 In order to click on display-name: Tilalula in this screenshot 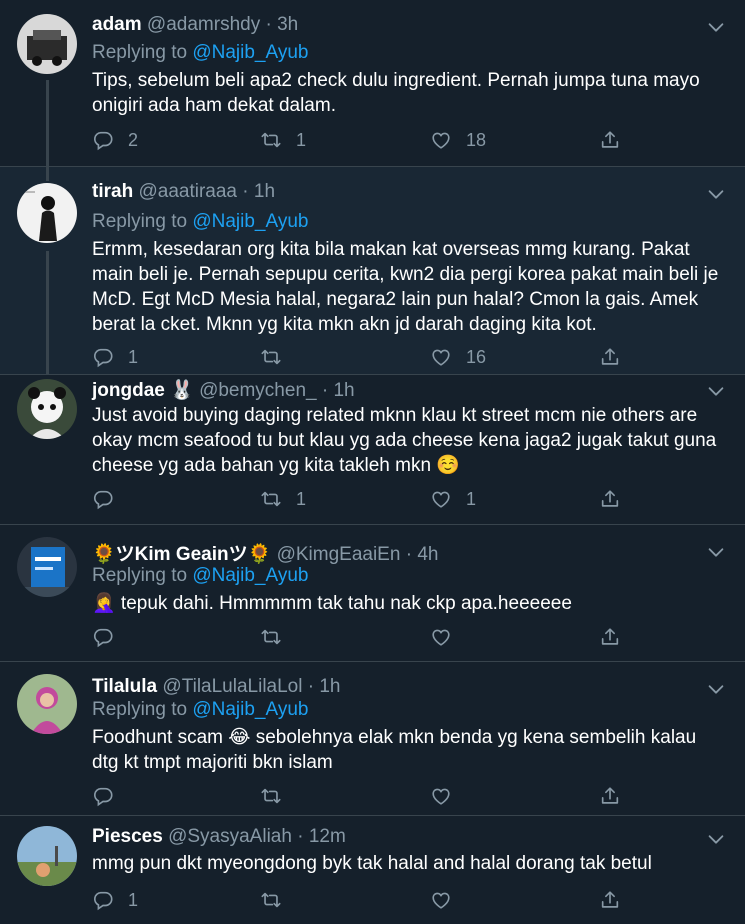, I will do `click(124, 686)`.